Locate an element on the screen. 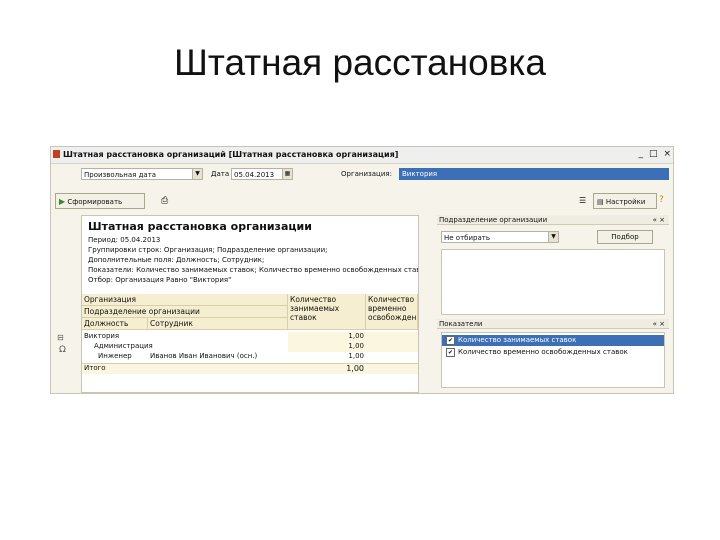  generate-button: ▶ Сформировать is located at coordinates (100, 201).